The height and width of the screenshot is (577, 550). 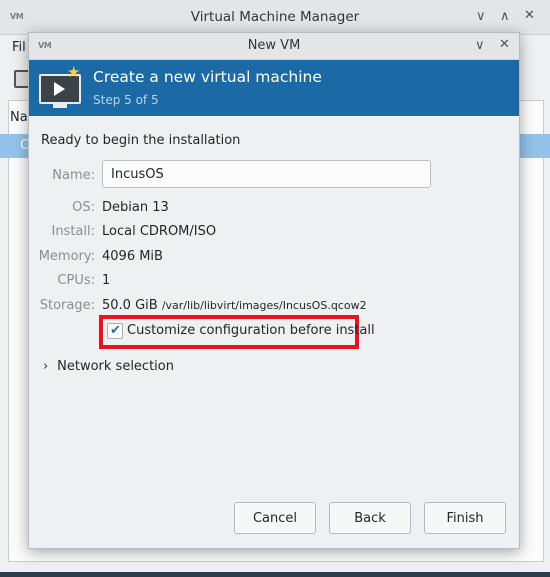 What do you see at coordinates (141, 140) in the screenshot?
I see `ready-text: Ready to begin the installation` at bounding box center [141, 140].